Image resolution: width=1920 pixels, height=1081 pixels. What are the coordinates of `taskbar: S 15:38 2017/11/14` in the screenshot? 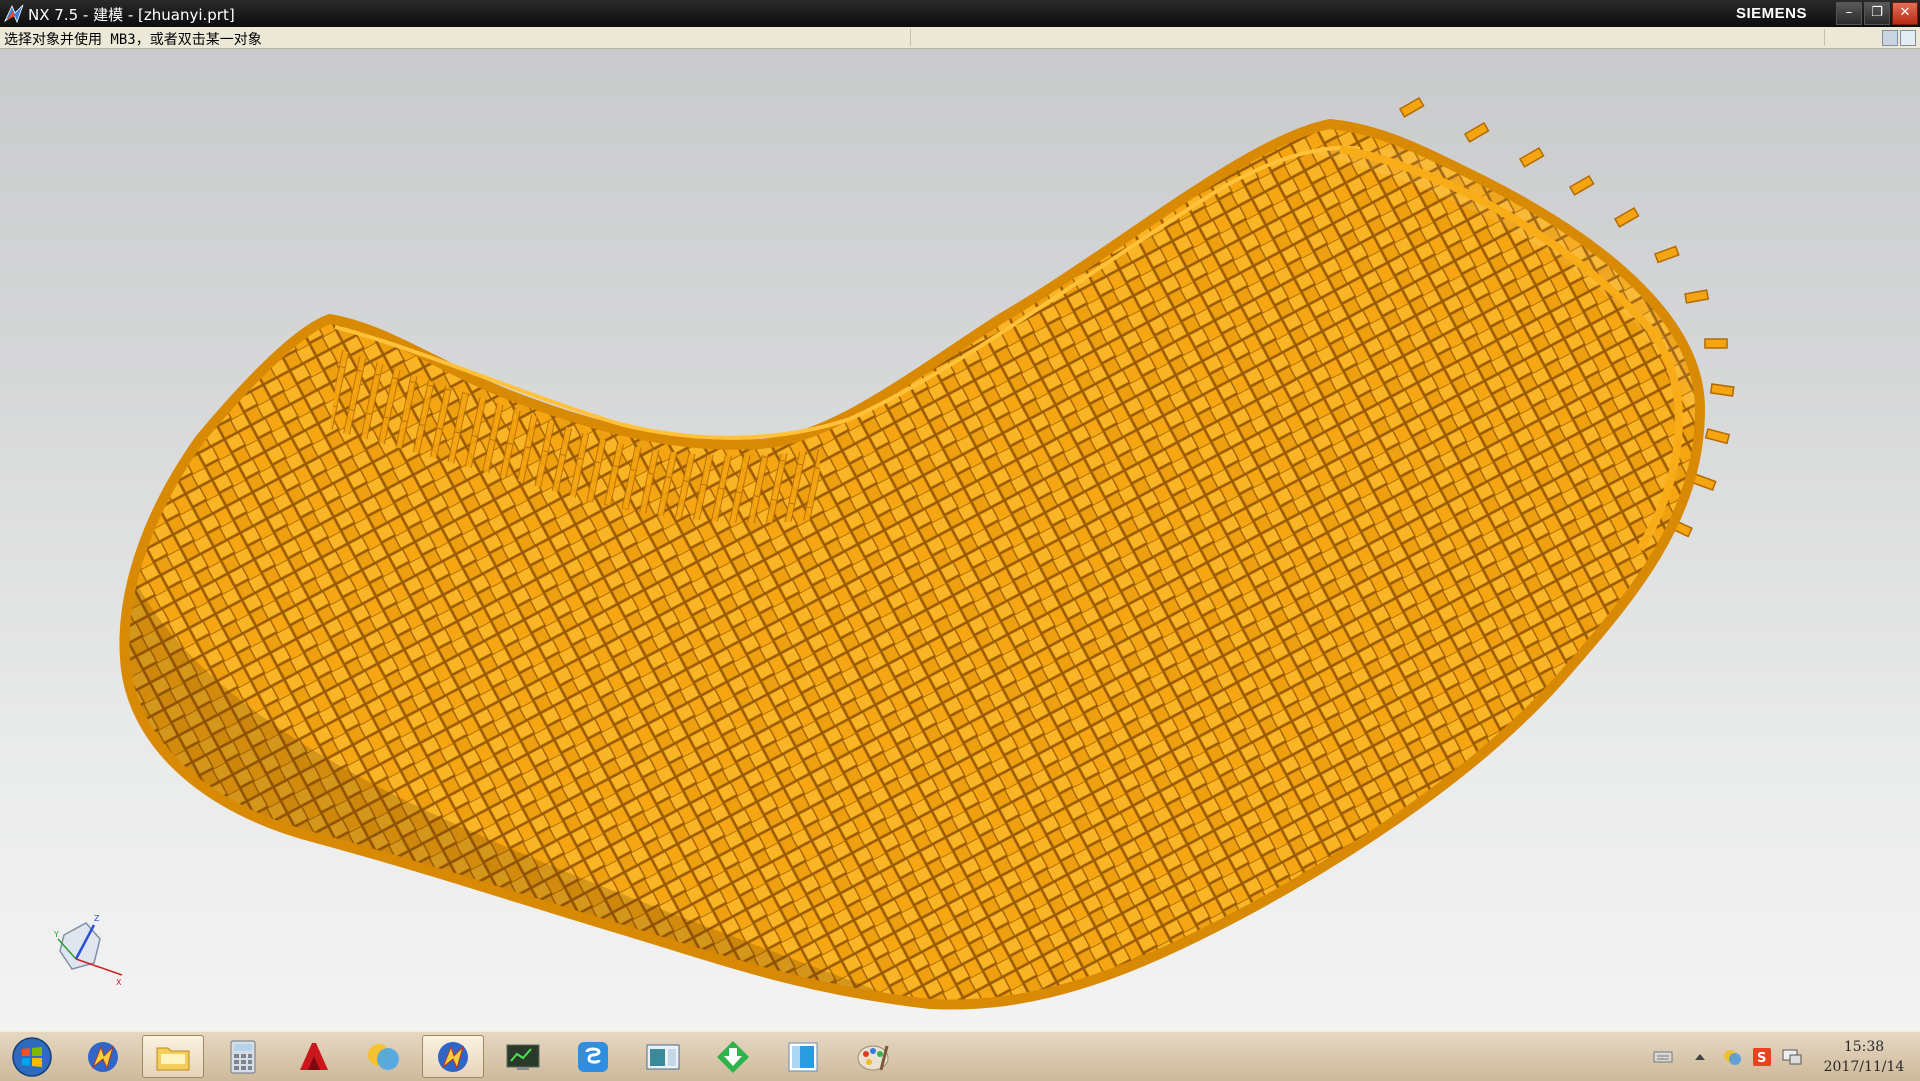 It's located at (960, 1056).